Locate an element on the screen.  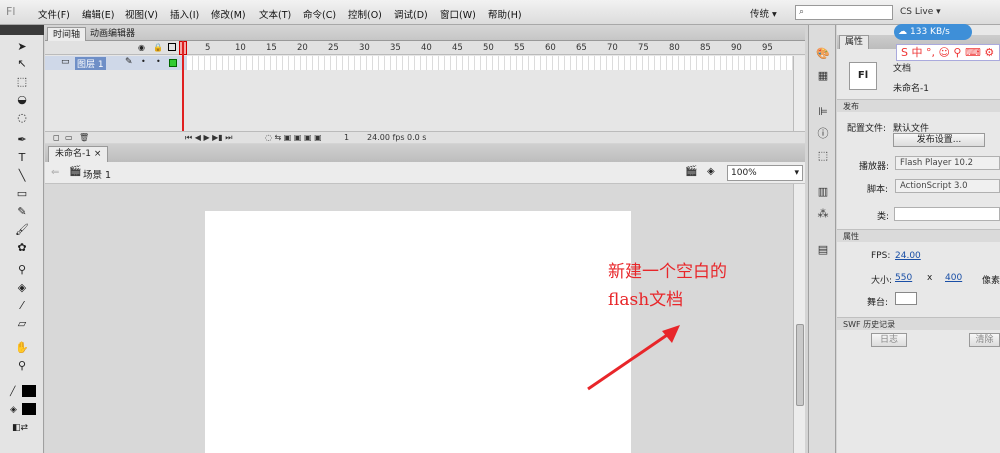
swf-history-section-header: SWF 历史记录 is located at coordinates (918, 323).